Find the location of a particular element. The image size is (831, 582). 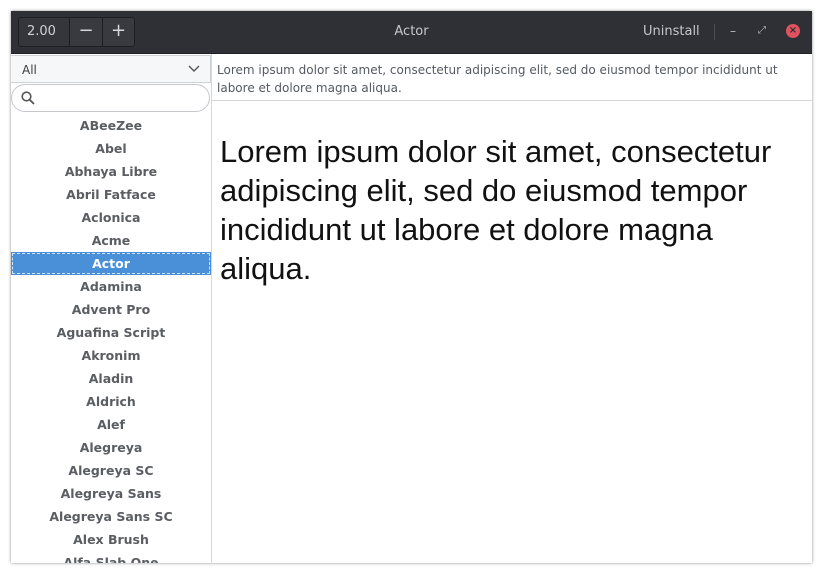

search-icon is located at coordinates (28, 98).